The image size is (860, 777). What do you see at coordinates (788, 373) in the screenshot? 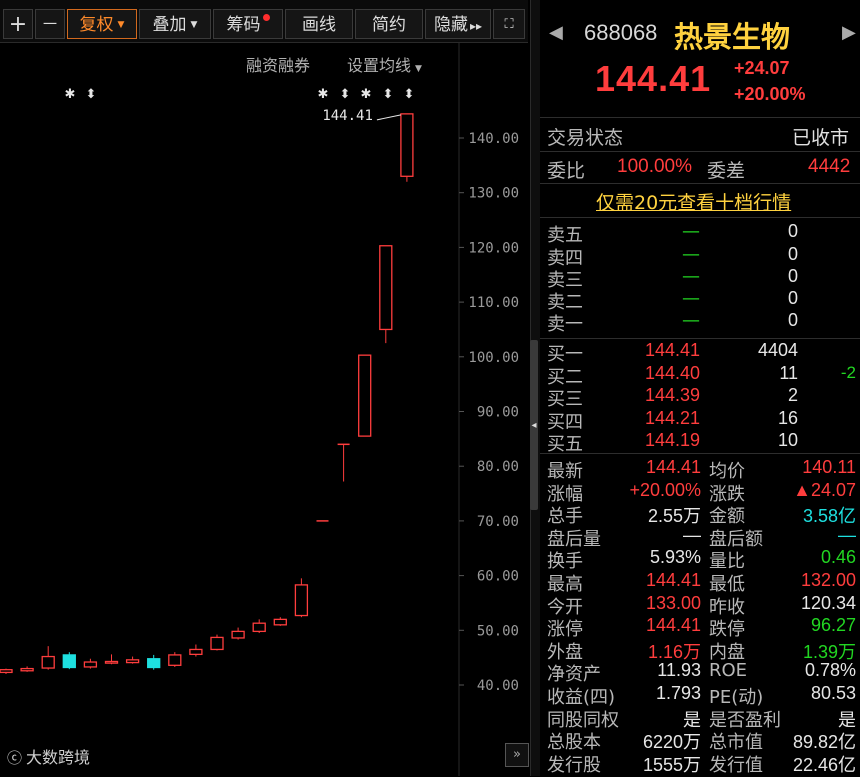
I see `buy-level-volume: 11` at bounding box center [788, 373].